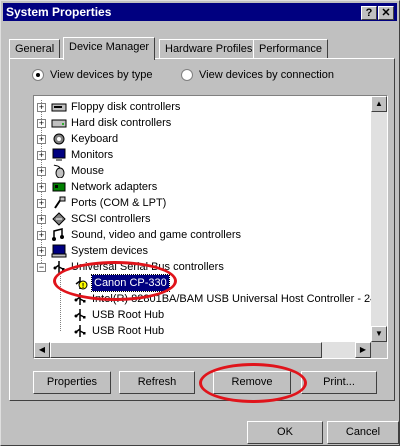 Image resolution: width=406 pixels, height=448 pixels. What do you see at coordinates (369, 13) in the screenshot?
I see `help-button: ?` at bounding box center [369, 13].